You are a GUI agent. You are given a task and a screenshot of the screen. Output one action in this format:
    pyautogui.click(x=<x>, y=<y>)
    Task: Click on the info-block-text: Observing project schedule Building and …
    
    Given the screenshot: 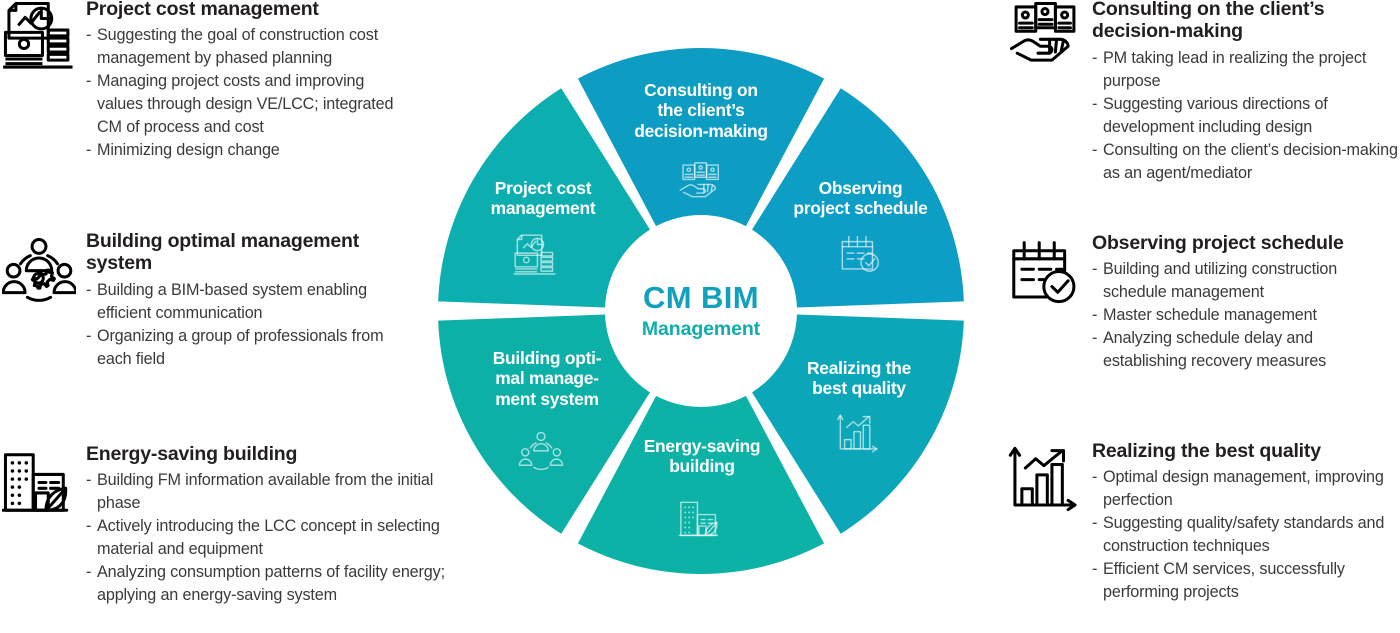 What is the action you would take?
    pyautogui.click(x=1246, y=302)
    